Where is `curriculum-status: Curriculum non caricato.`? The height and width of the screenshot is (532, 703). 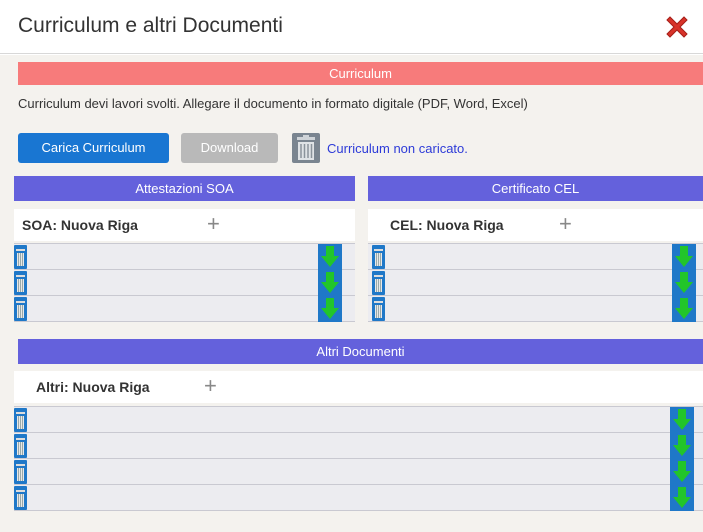 curriculum-status: Curriculum non caricato. is located at coordinates (397, 148).